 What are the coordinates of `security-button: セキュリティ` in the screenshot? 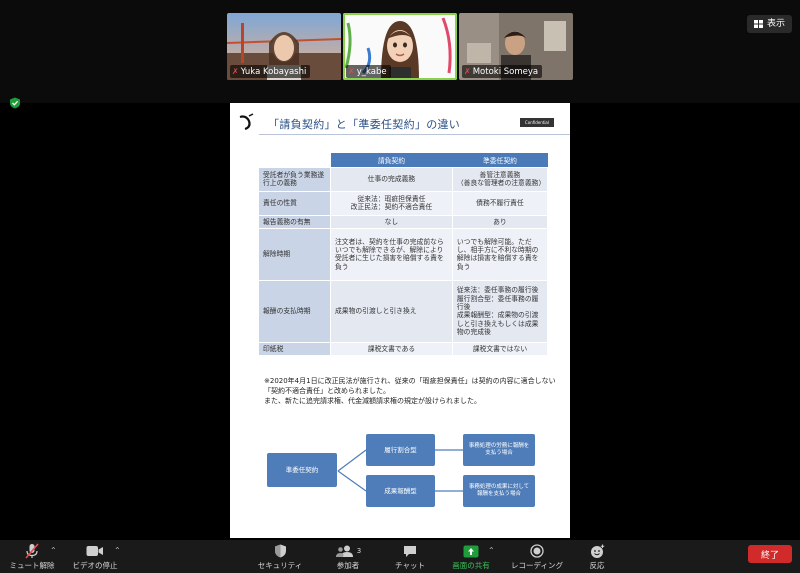 It's located at (280, 556).